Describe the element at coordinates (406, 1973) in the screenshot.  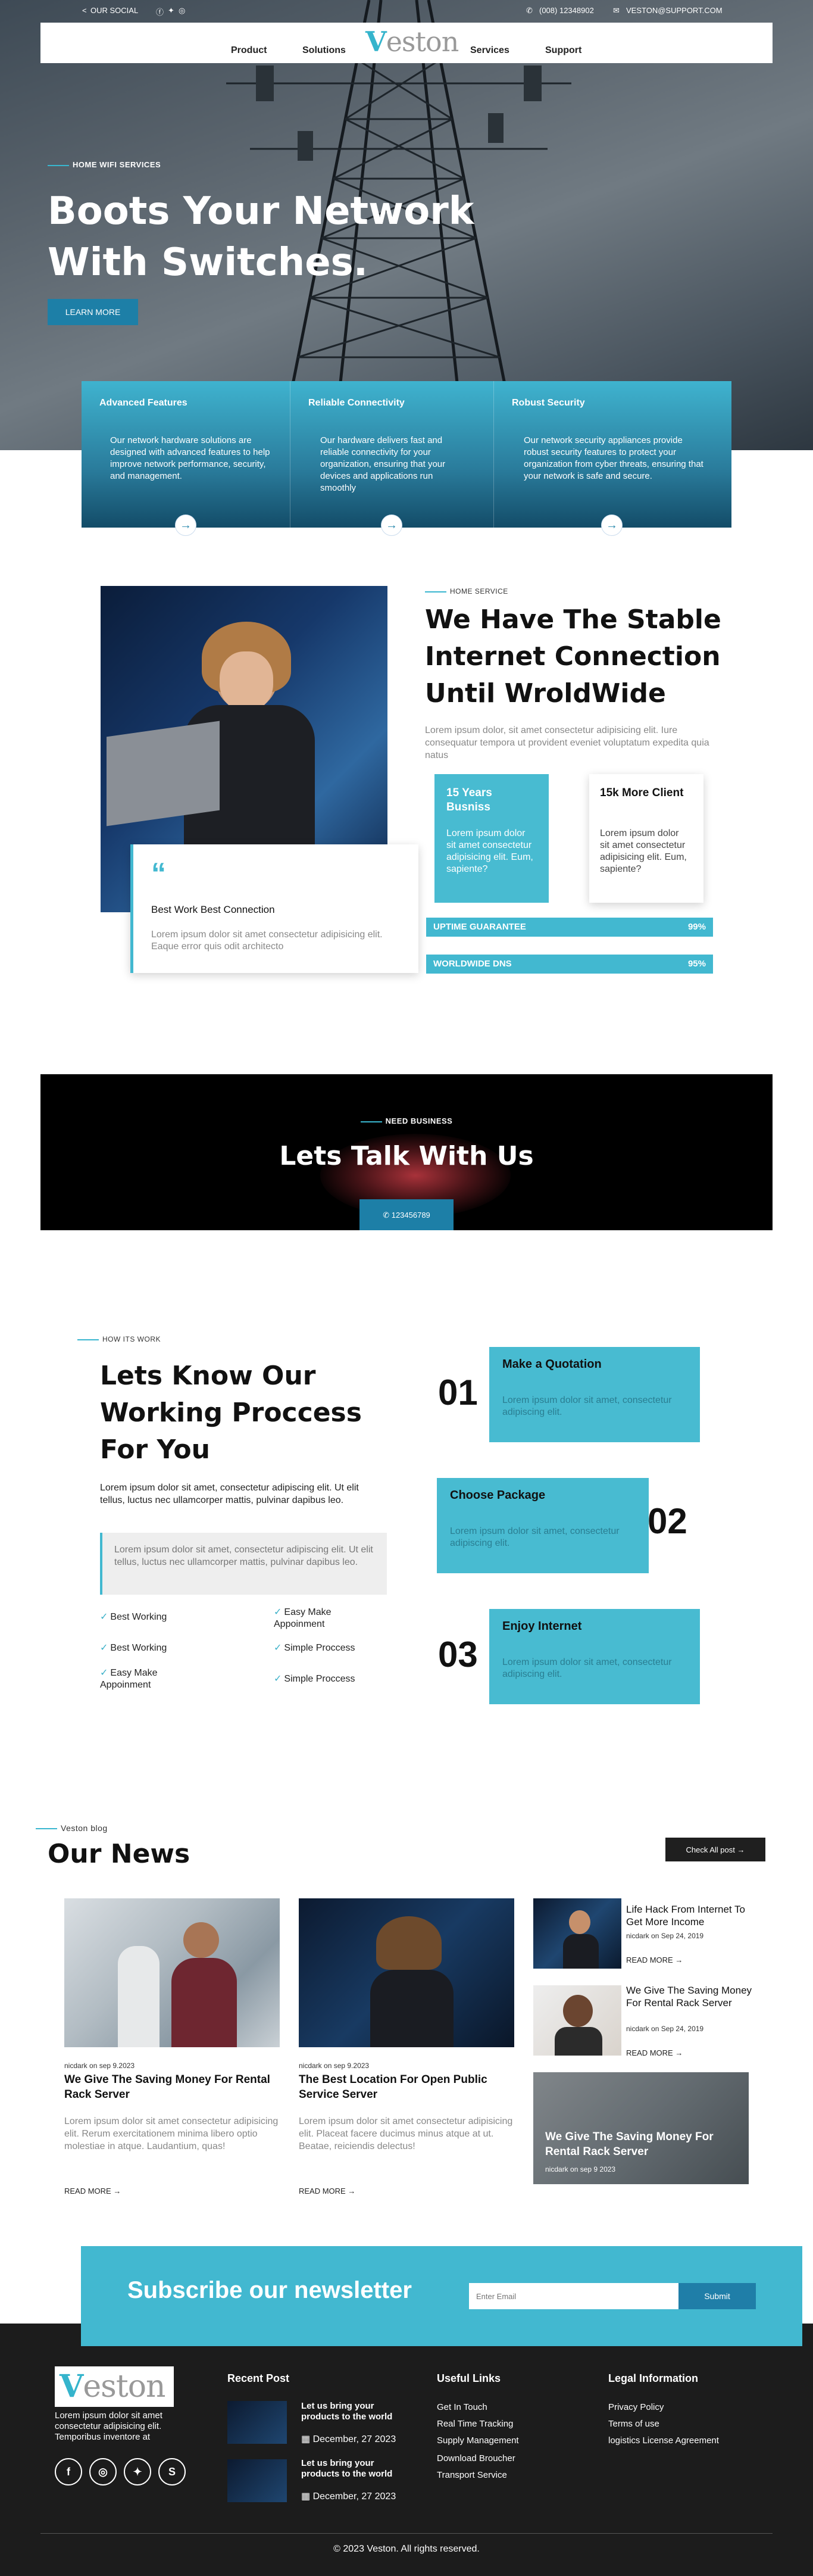
I see `news-image-server` at that location.